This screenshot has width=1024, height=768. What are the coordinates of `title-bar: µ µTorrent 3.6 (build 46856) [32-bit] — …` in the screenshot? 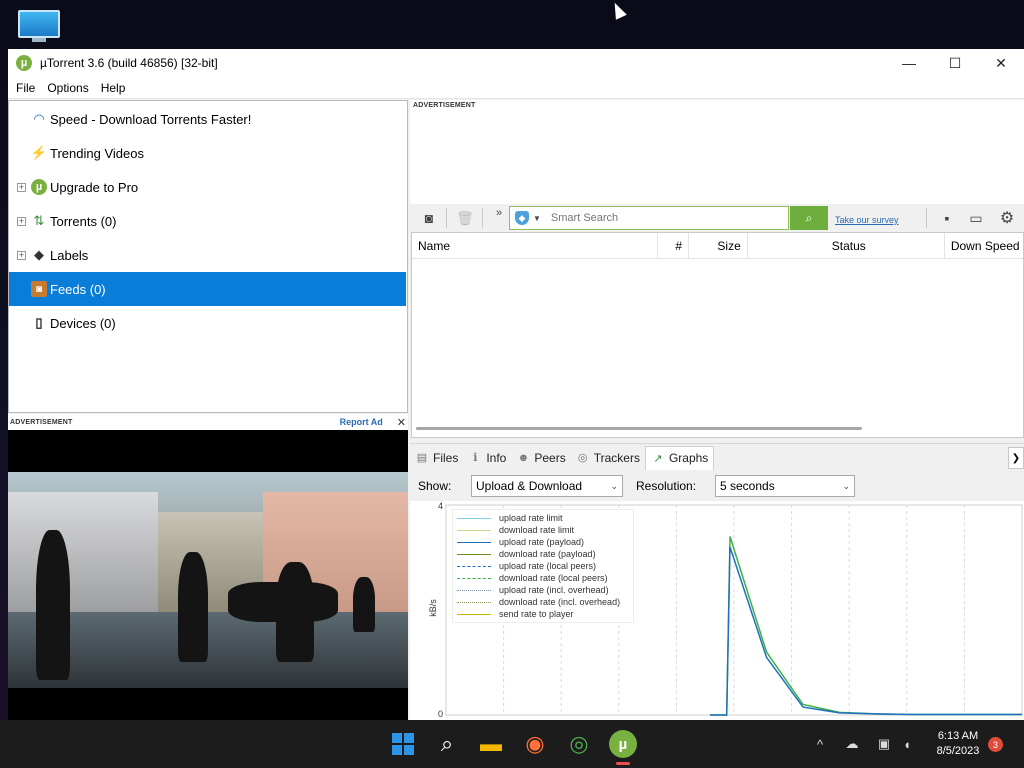 It's located at (516, 63).